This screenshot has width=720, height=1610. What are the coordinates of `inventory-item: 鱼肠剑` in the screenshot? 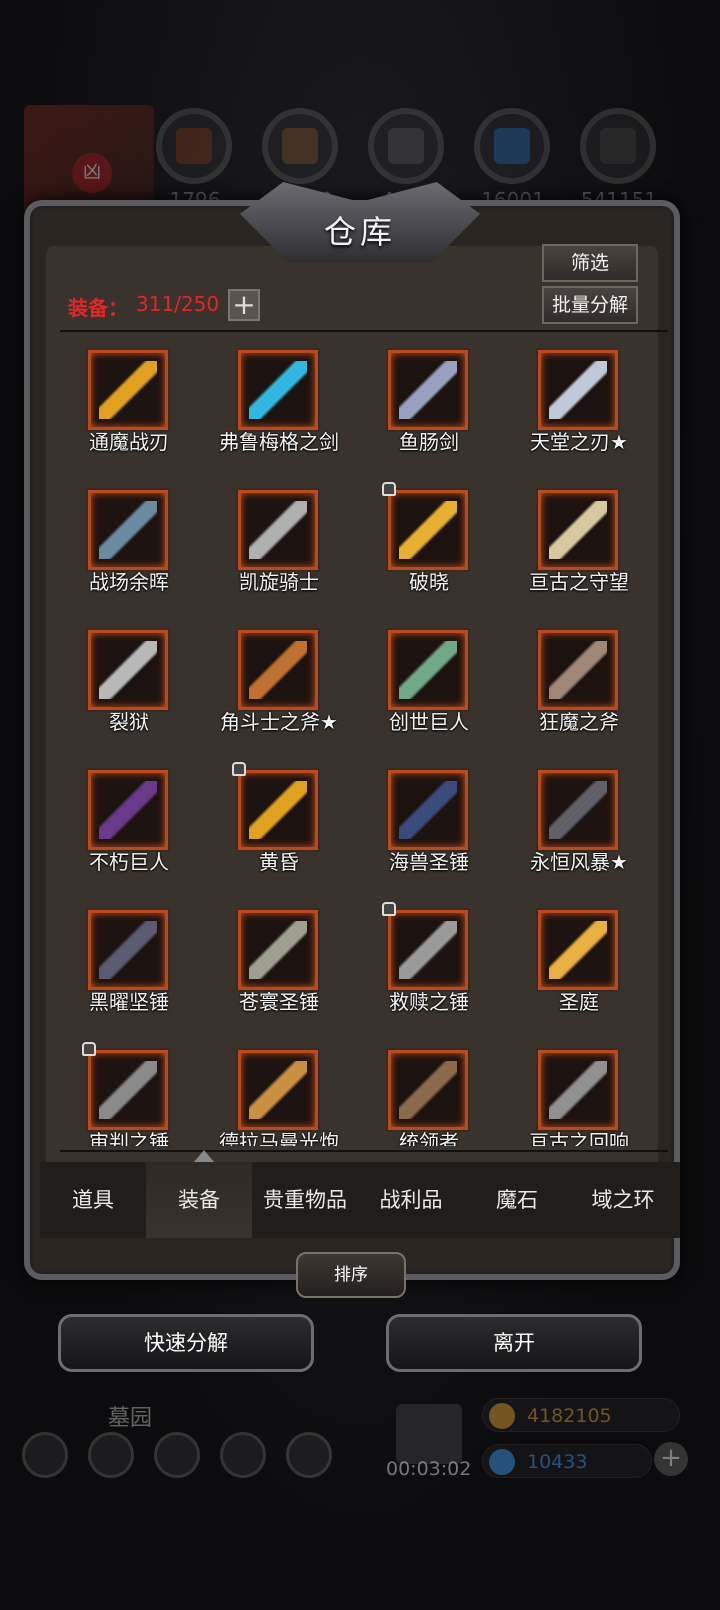 It's located at (429, 410).